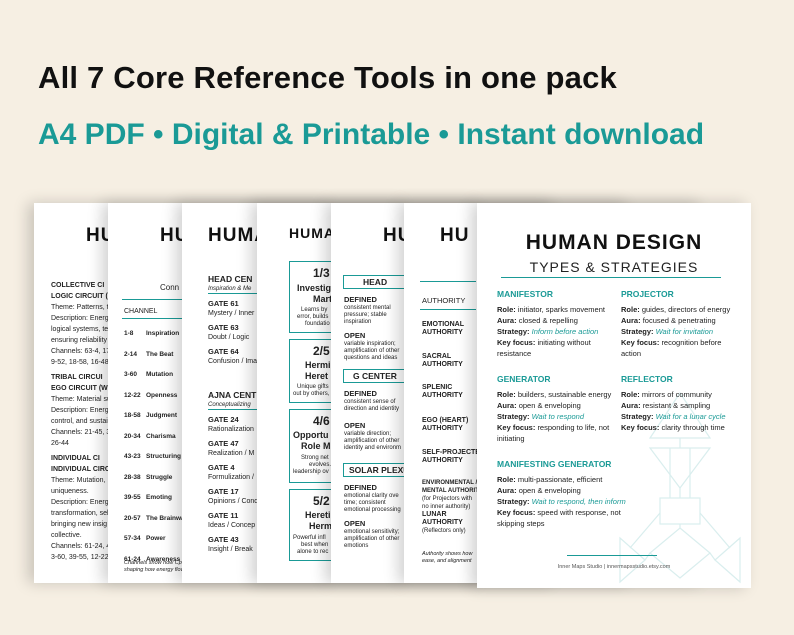 Image resolution: width=794 pixels, height=635 pixels. I want to click on center-name: HEAD, so click(375, 282).